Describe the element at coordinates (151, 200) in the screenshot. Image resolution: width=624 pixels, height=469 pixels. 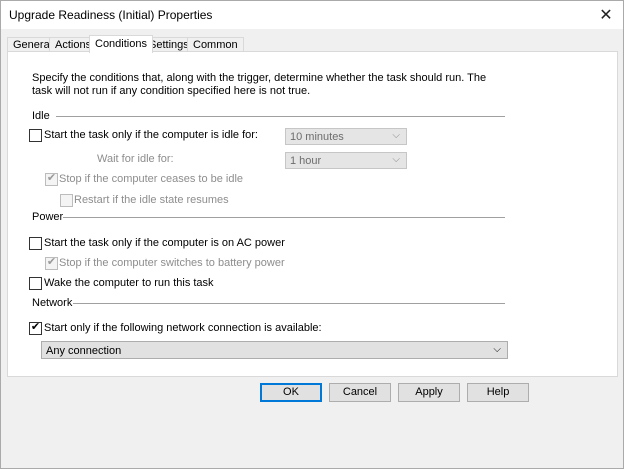
I see `restart-if-idle-label: Restart if the idle state resumes` at that location.